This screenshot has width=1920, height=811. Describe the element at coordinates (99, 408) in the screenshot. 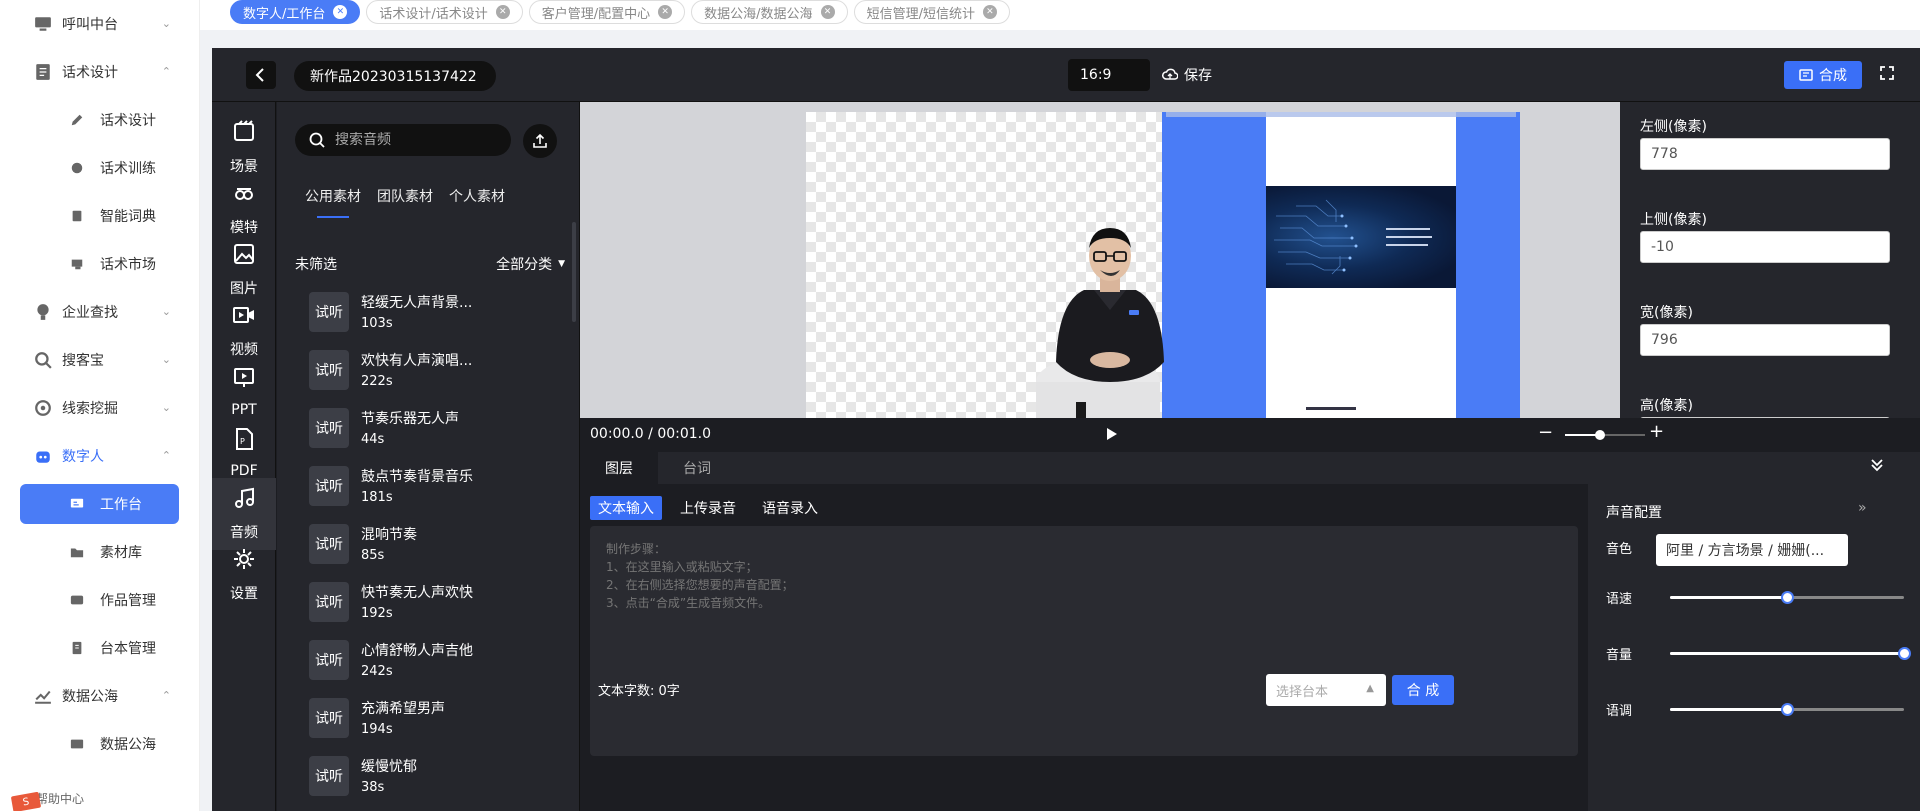

I see `sidebar-item: 线索挖掘 ⌄` at that location.